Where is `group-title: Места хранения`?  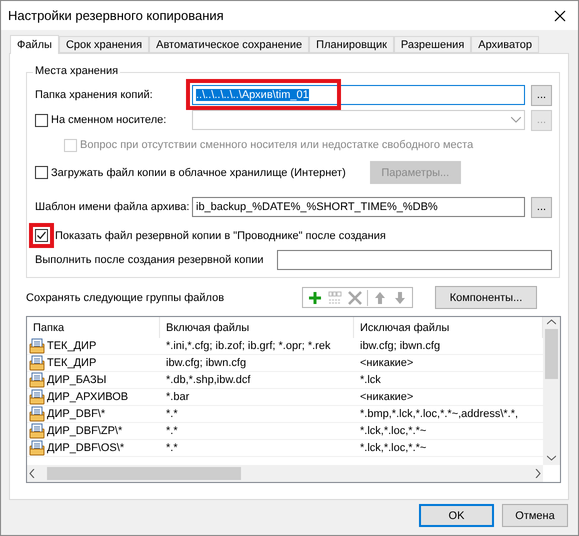
group-title: Места хранения is located at coordinates (76, 71).